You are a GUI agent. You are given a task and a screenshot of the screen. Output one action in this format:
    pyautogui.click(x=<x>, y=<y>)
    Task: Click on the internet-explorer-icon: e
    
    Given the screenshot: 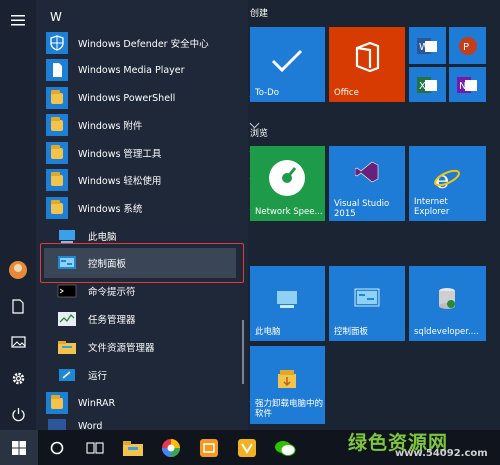 What is the action you would take?
    pyautogui.click(x=447, y=179)
    